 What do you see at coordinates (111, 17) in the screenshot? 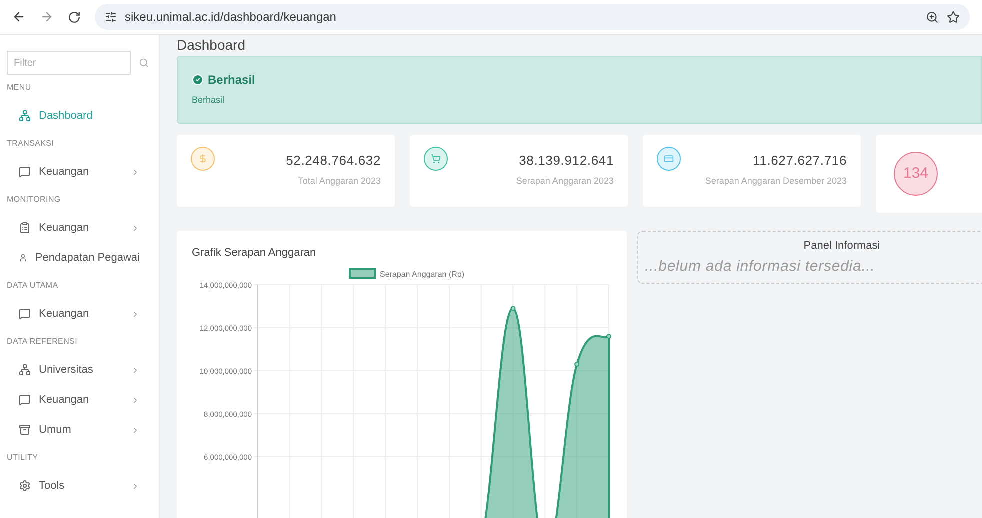
I see `site-settings-icon` at bounding box center [111, 17].